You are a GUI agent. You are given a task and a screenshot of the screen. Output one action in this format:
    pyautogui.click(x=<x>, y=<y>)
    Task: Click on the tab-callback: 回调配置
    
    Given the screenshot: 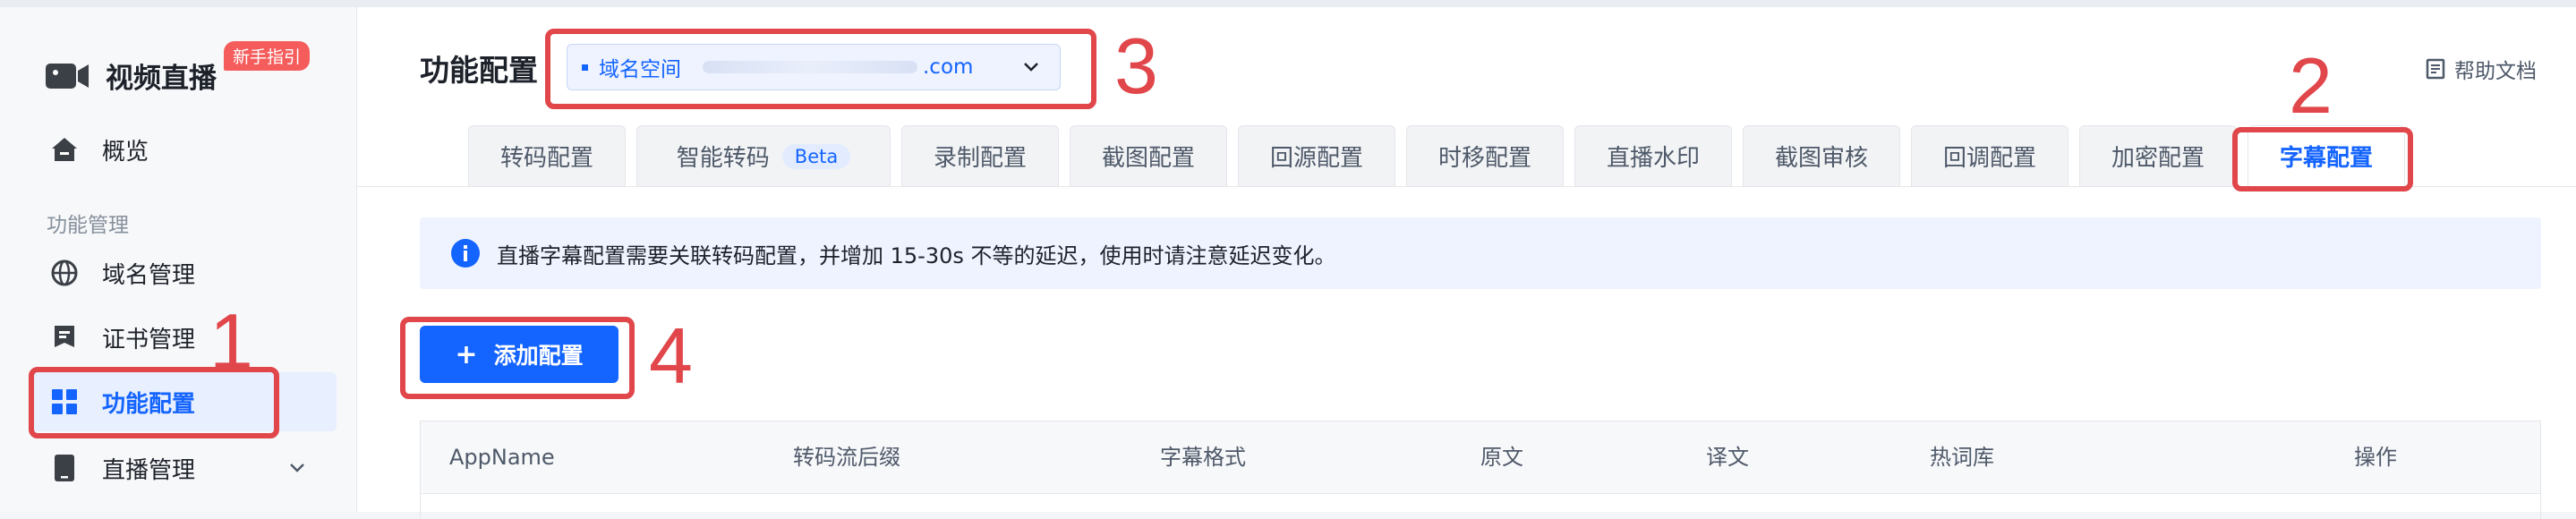 What is the action you would take?
    pyautogui.click(x=1989, y=155)
    